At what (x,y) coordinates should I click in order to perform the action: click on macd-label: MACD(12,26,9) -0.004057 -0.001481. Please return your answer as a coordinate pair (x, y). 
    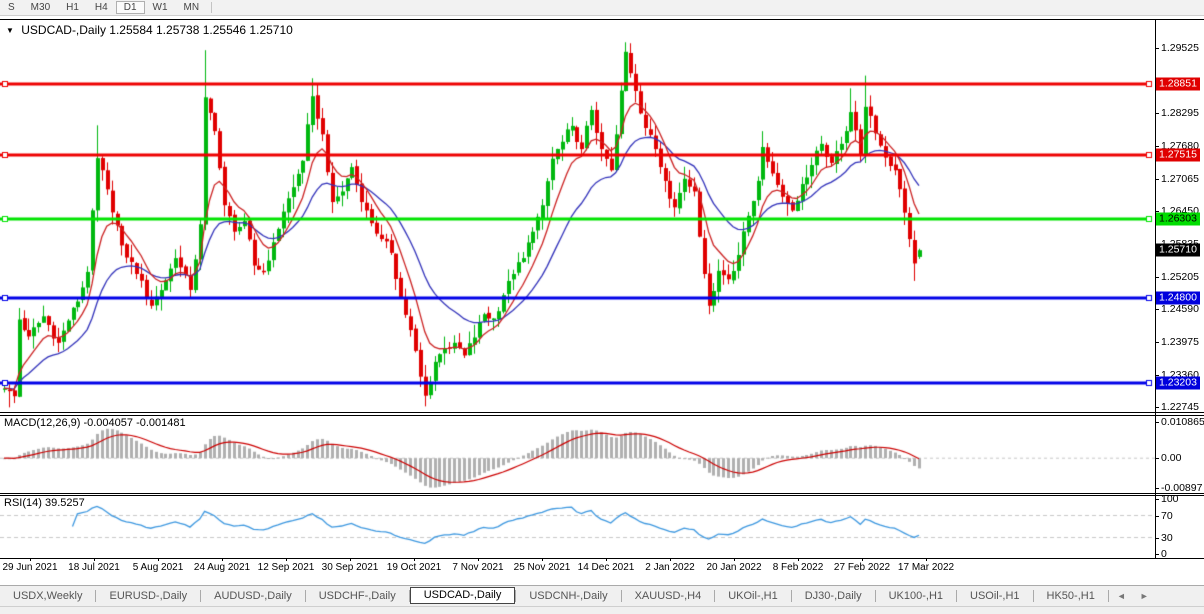
    Looking at the image, I should click on (95, 423).